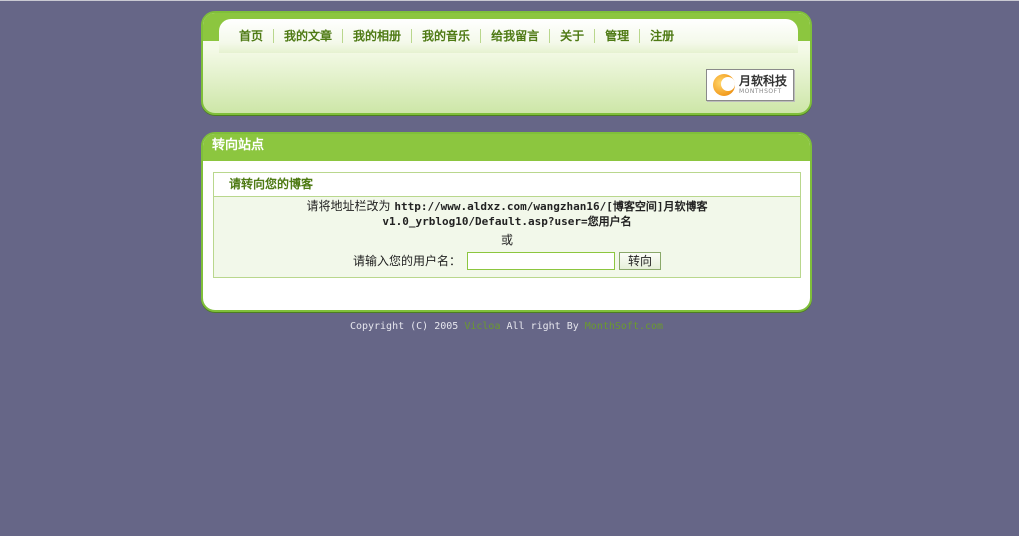 The image size is (1019, 536). What do you see at coordinates (616, 36) in the screenshot?
I see `nav-admin: 管理` at bounding box center [616, 36].